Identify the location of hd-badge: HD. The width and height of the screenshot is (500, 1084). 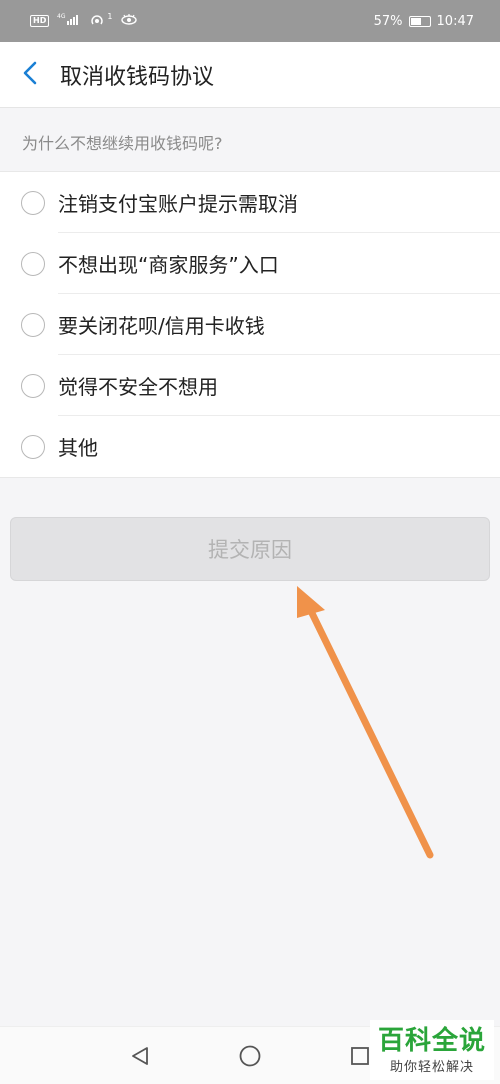
(40, 21).